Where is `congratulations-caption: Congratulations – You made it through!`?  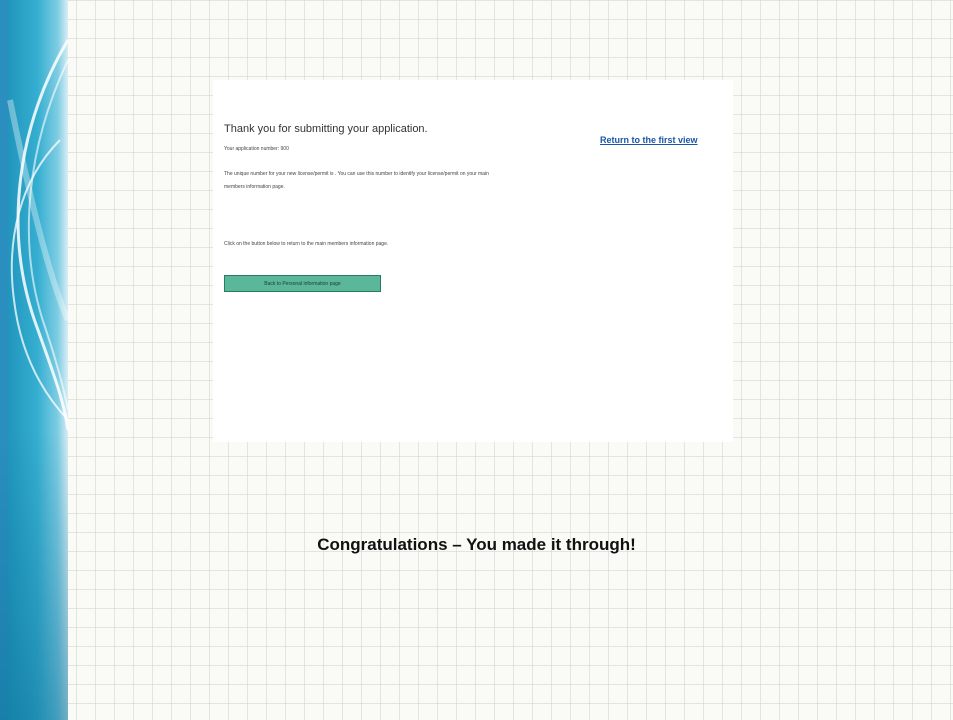
congratulations-caption: Congratulations – You made it through! is located at coordinates (476, 544).